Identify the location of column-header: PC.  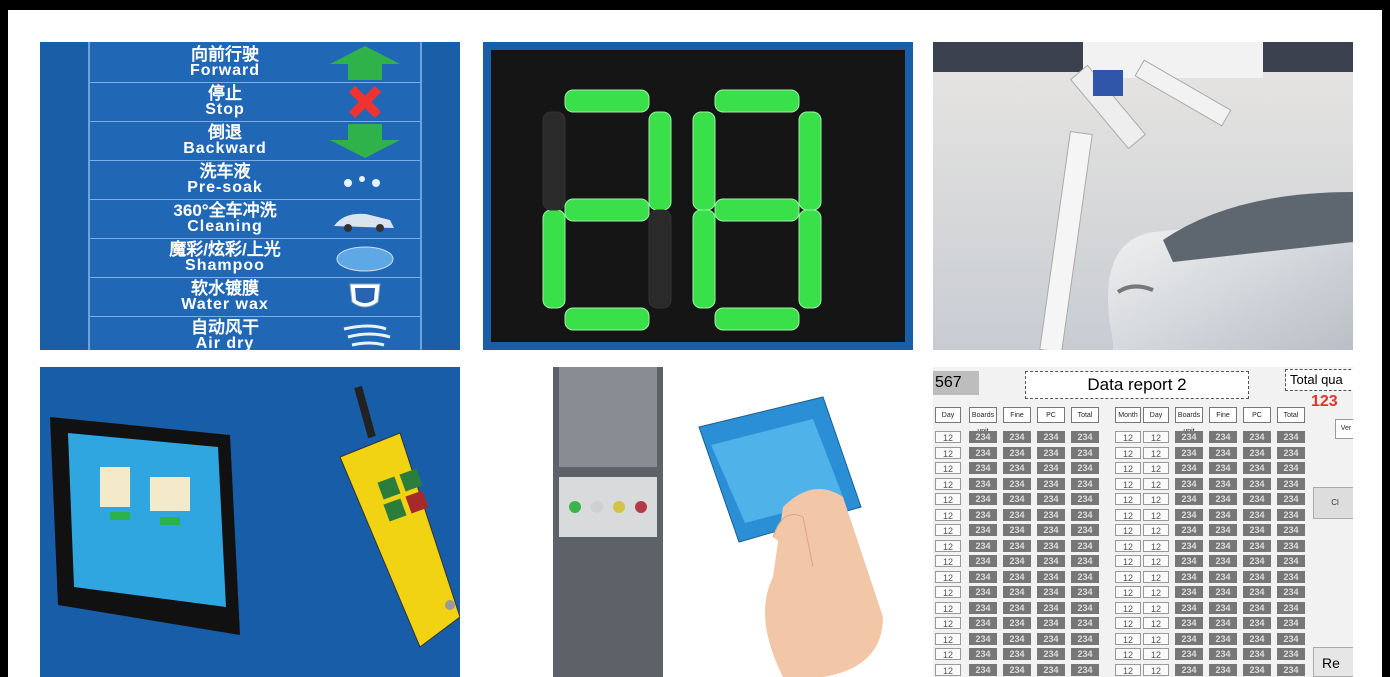
(1257, 415).